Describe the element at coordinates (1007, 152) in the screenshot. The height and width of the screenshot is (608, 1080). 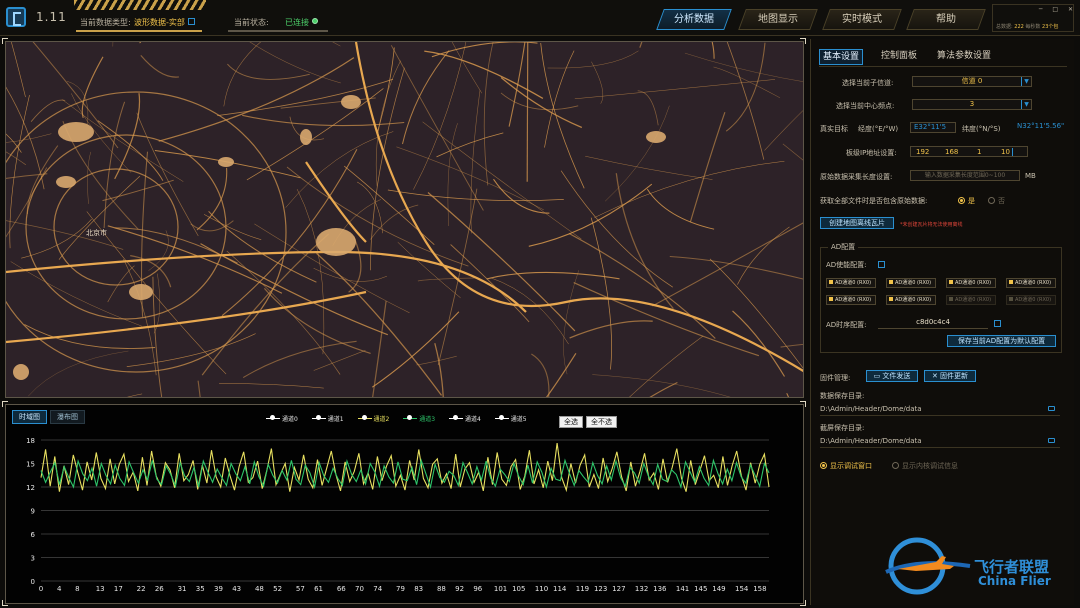
I see `ip-octet-4: 10` at that location.